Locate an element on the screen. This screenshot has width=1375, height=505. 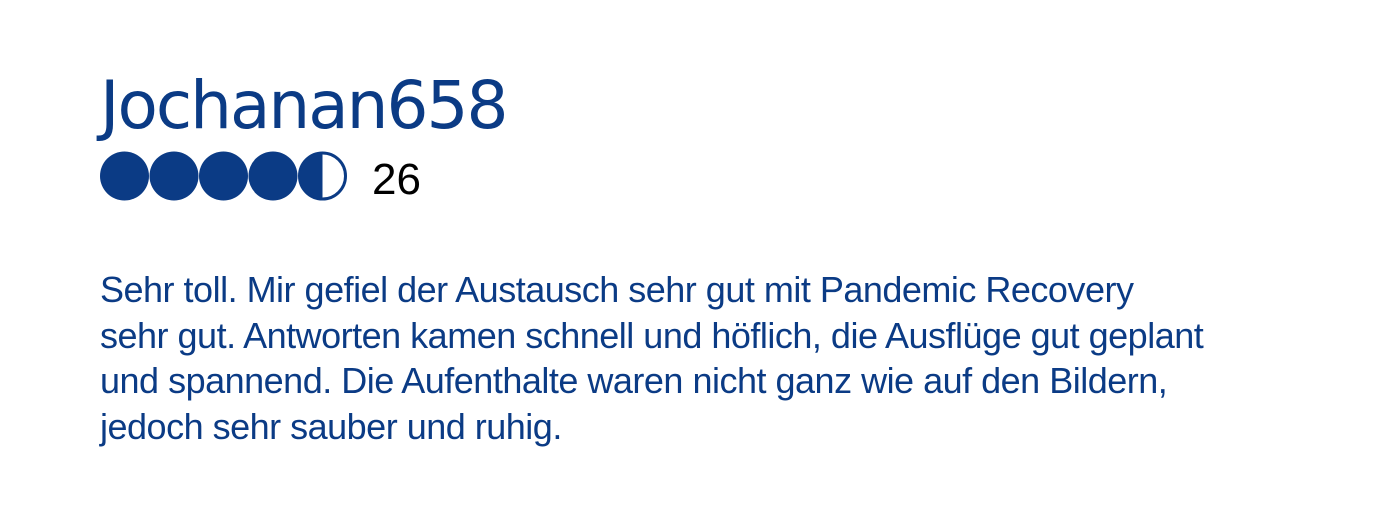
rating-row: 26 is located at coordinates (260, 177).